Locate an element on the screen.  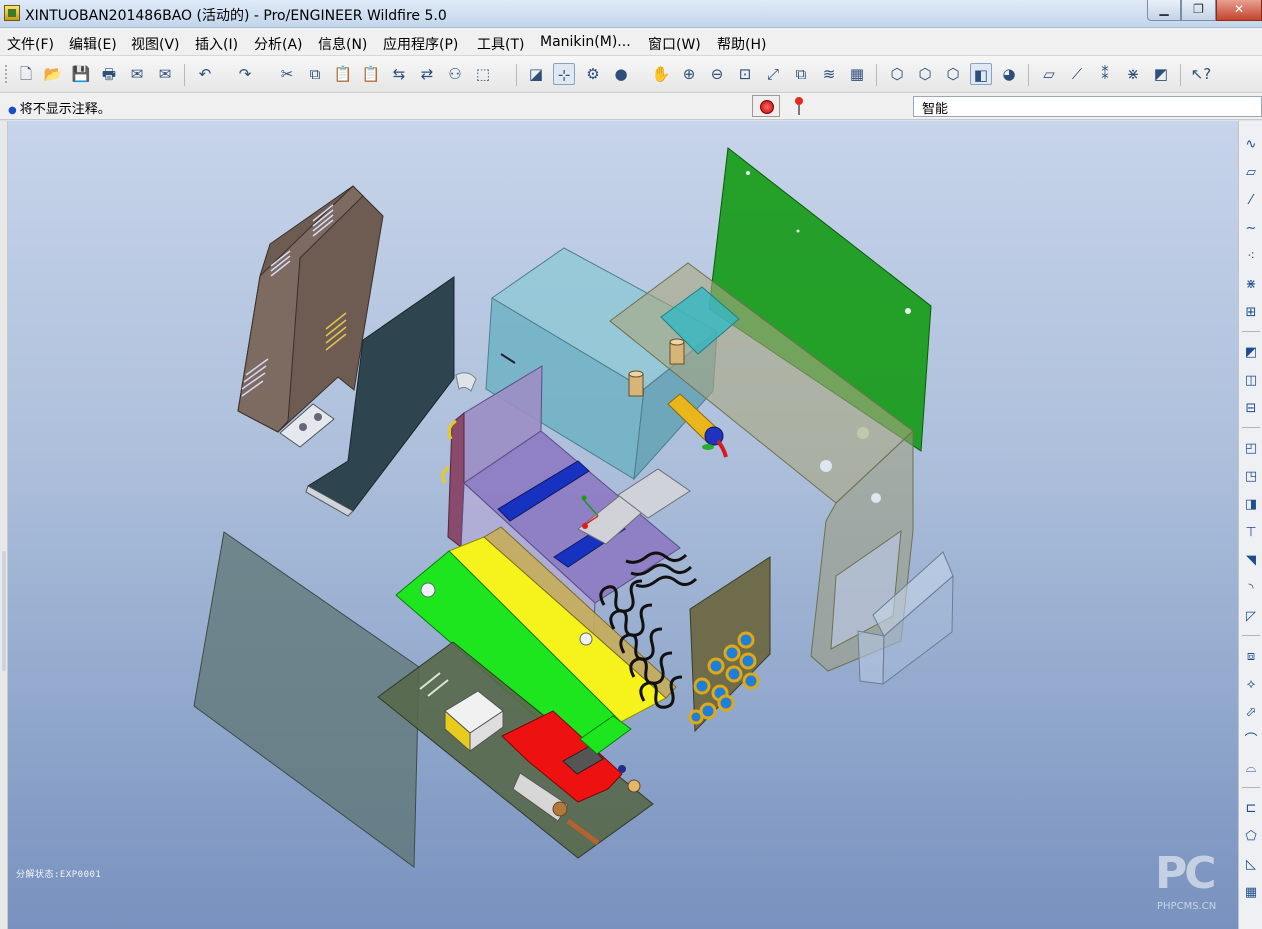
extrude-icon: ◰ is located at coordinates (1251, 449).